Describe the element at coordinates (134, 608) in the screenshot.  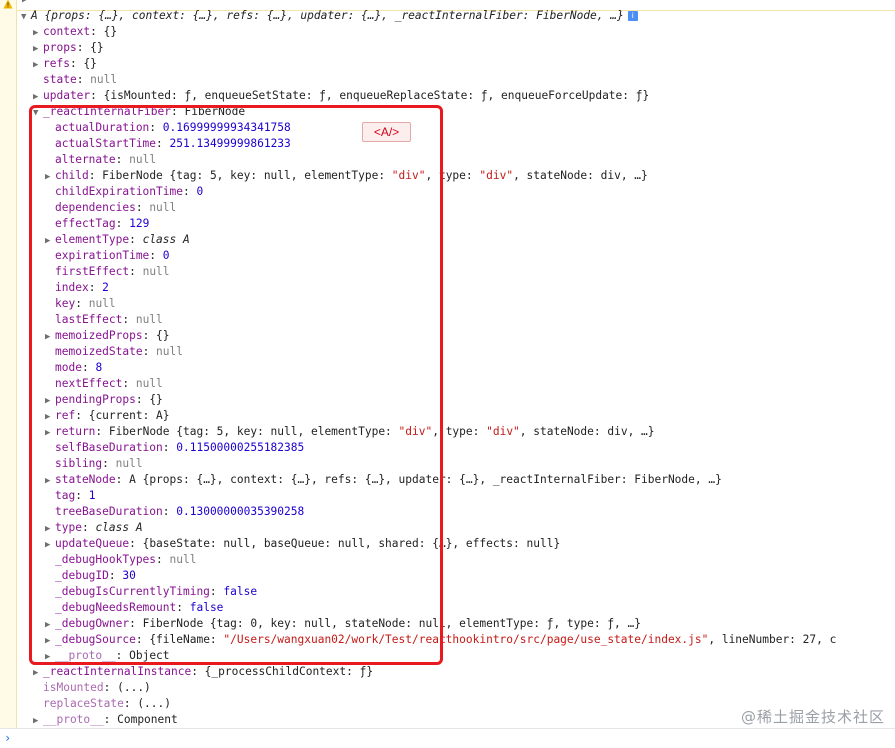
I see `property-row: _debugNeedsRemount: false` at that location.